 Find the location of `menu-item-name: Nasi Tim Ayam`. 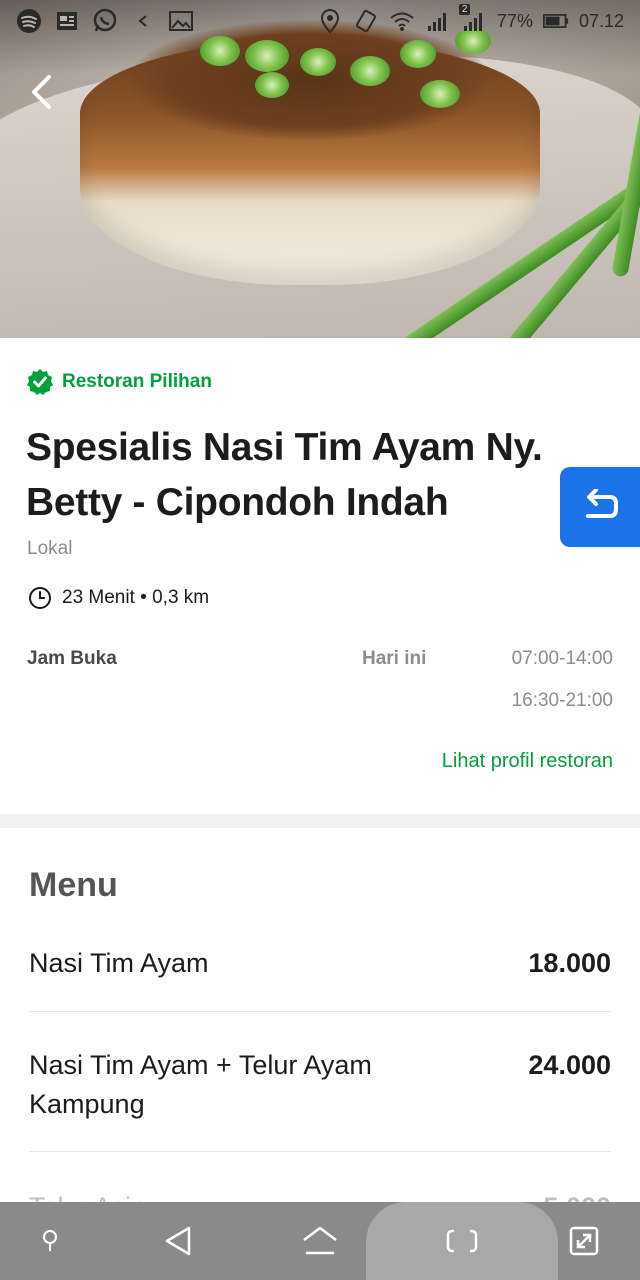

menu-item-name: Nasi Tim Ayam is located at coordinates (119, 963).